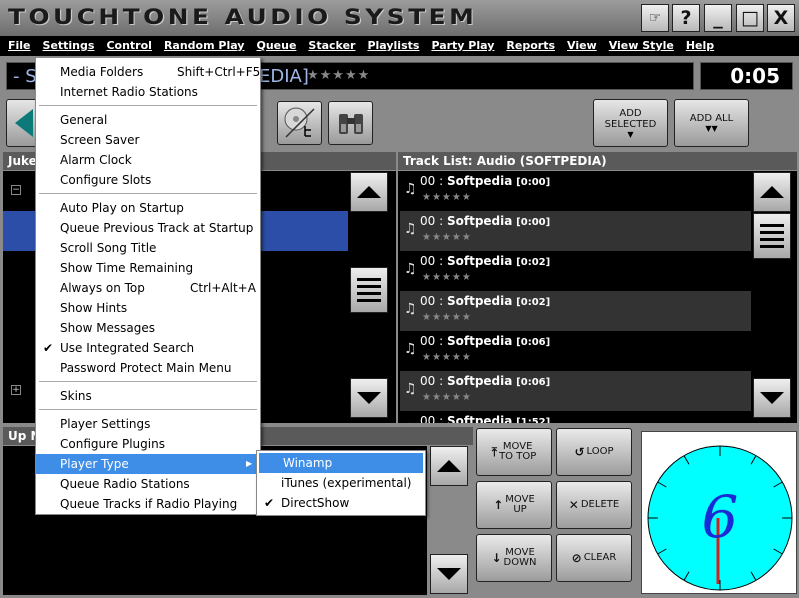  What do you see at coordinates (655, 18) in the screenshot?
I see `config-icon-button: ☞` at bounding box center [655, 18].